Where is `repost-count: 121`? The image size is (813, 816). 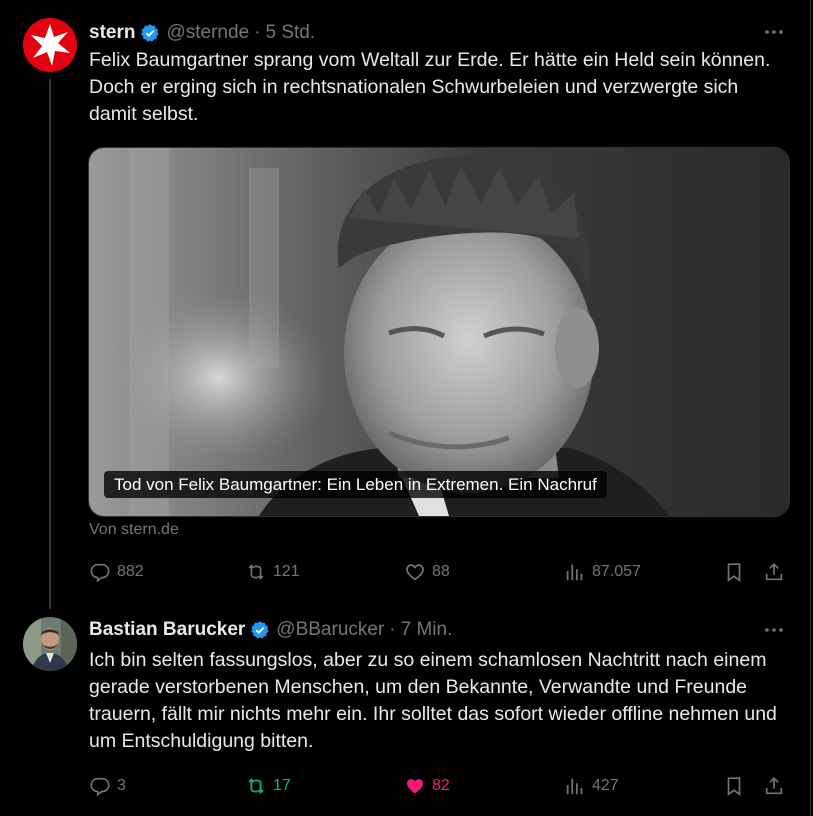
repost-count: 121 is located at coordinates (286, 571).